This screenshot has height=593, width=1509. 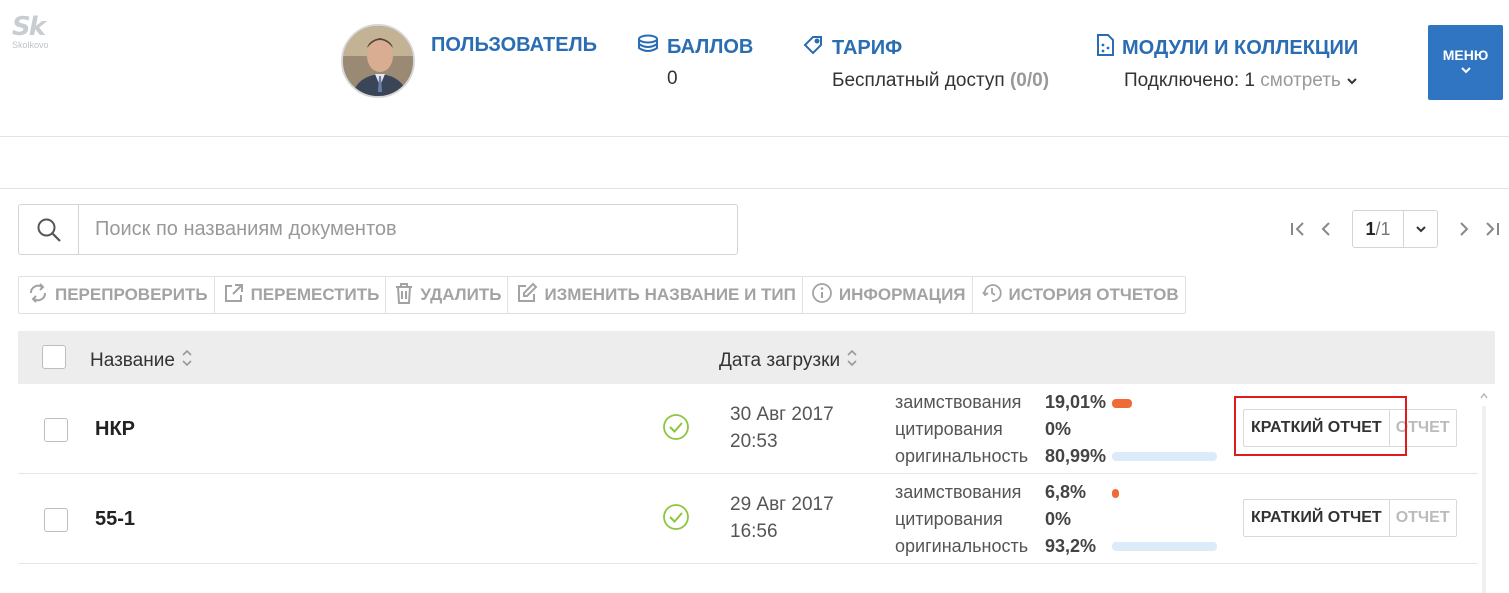 I want to click on full-report-button: ОТЧЕТ, so click(x=1423, y=518).